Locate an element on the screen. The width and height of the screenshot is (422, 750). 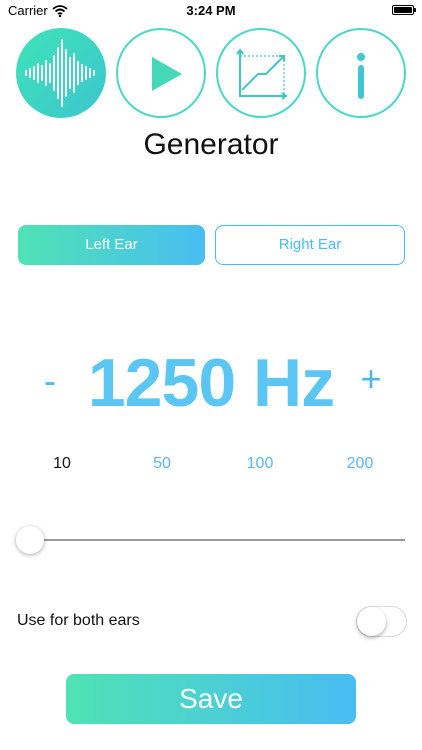
tab-play is located at coordinates (161, 73).